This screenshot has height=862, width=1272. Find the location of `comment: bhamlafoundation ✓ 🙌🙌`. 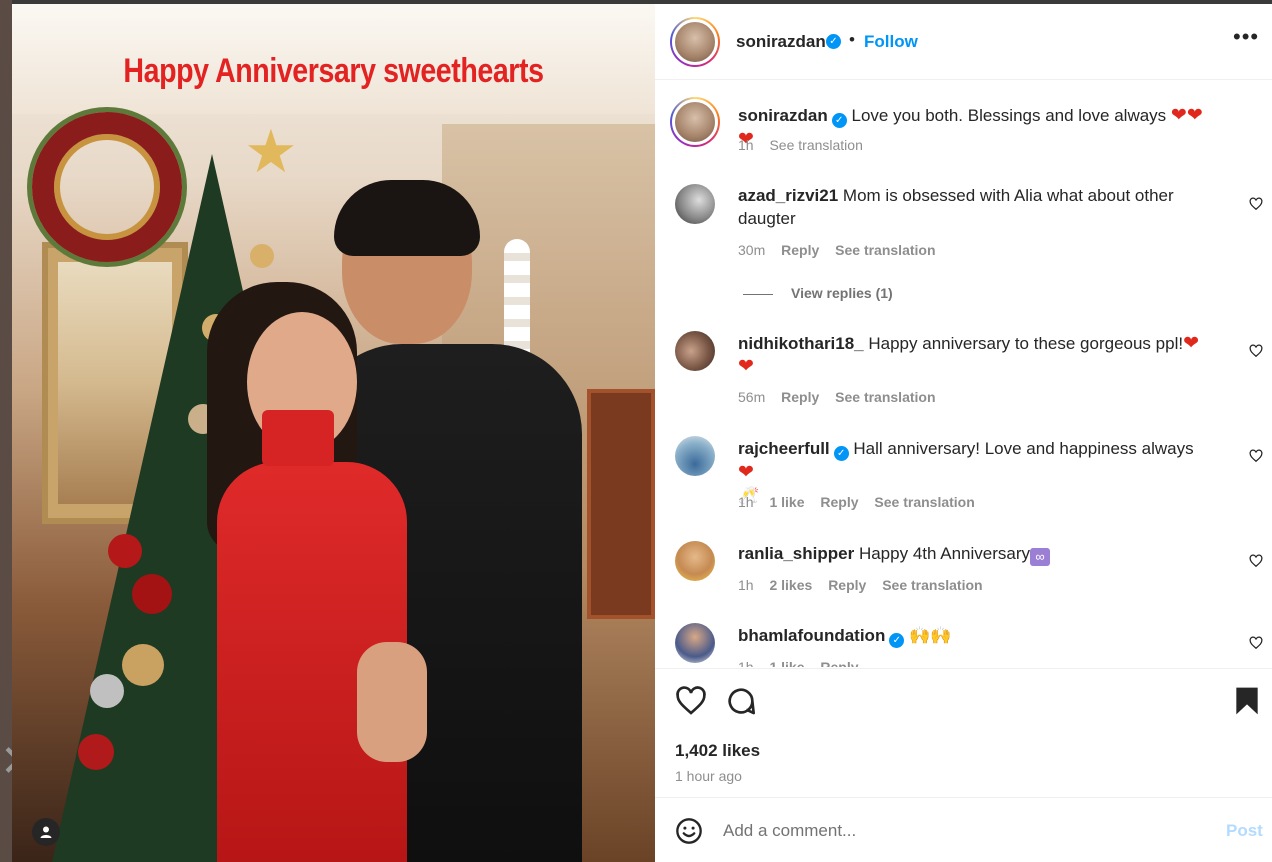

comment: bhamlafoundation ✓ 🙌🙌 is located at coordinates (973, 636).